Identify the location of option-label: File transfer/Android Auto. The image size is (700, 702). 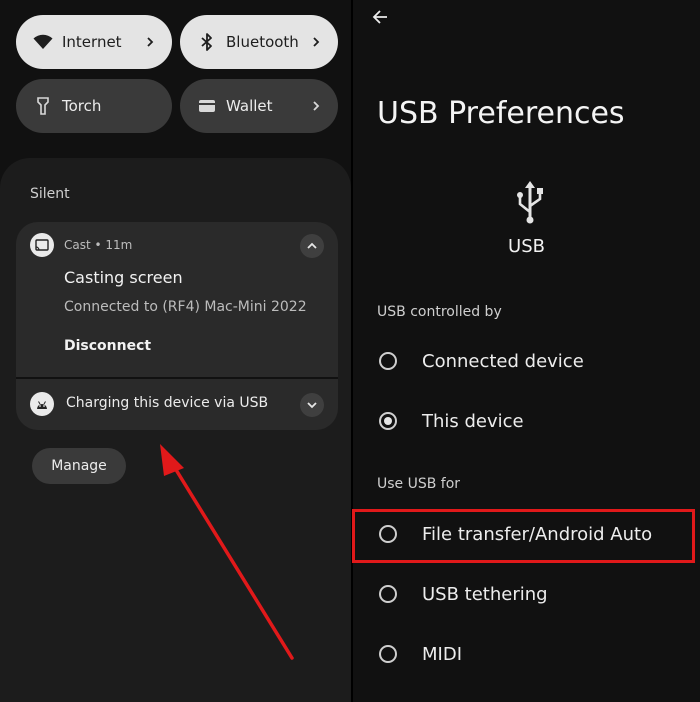
(537, 534).